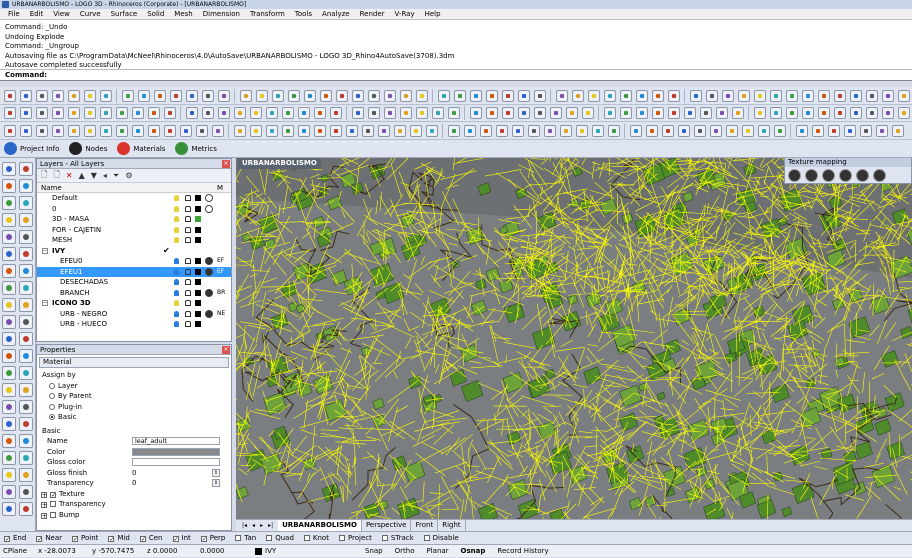 The image size is (912, 558). I want to click on osnap-knot: Knot, so click(316, 538).